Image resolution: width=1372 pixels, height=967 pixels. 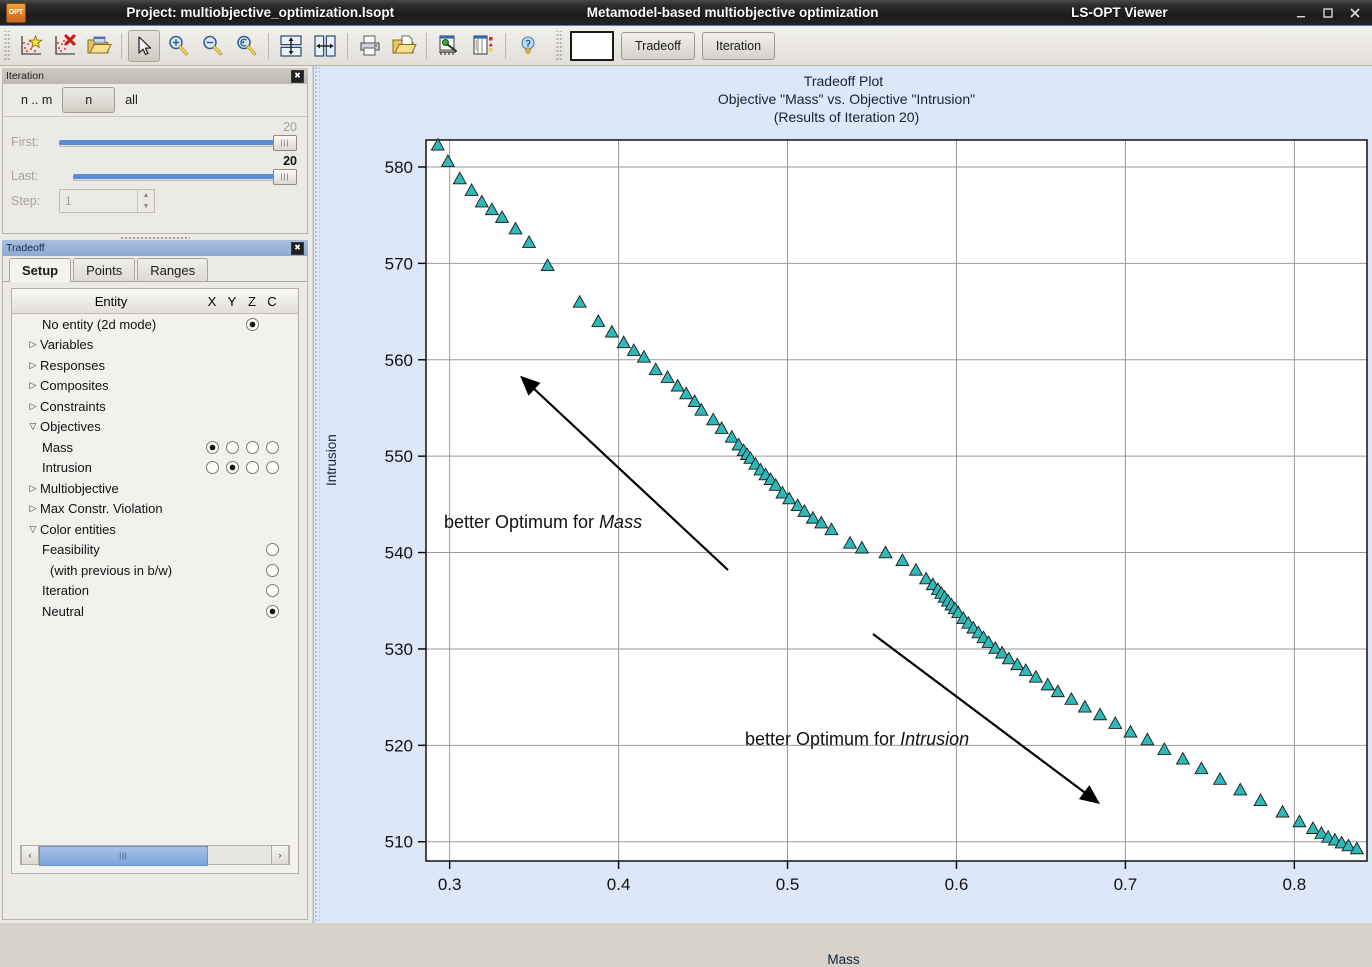 What do you see at coordinates (71, 550) in the screenshot?
I see `tree-label: Feasibility` at bounding box center [71, 550].